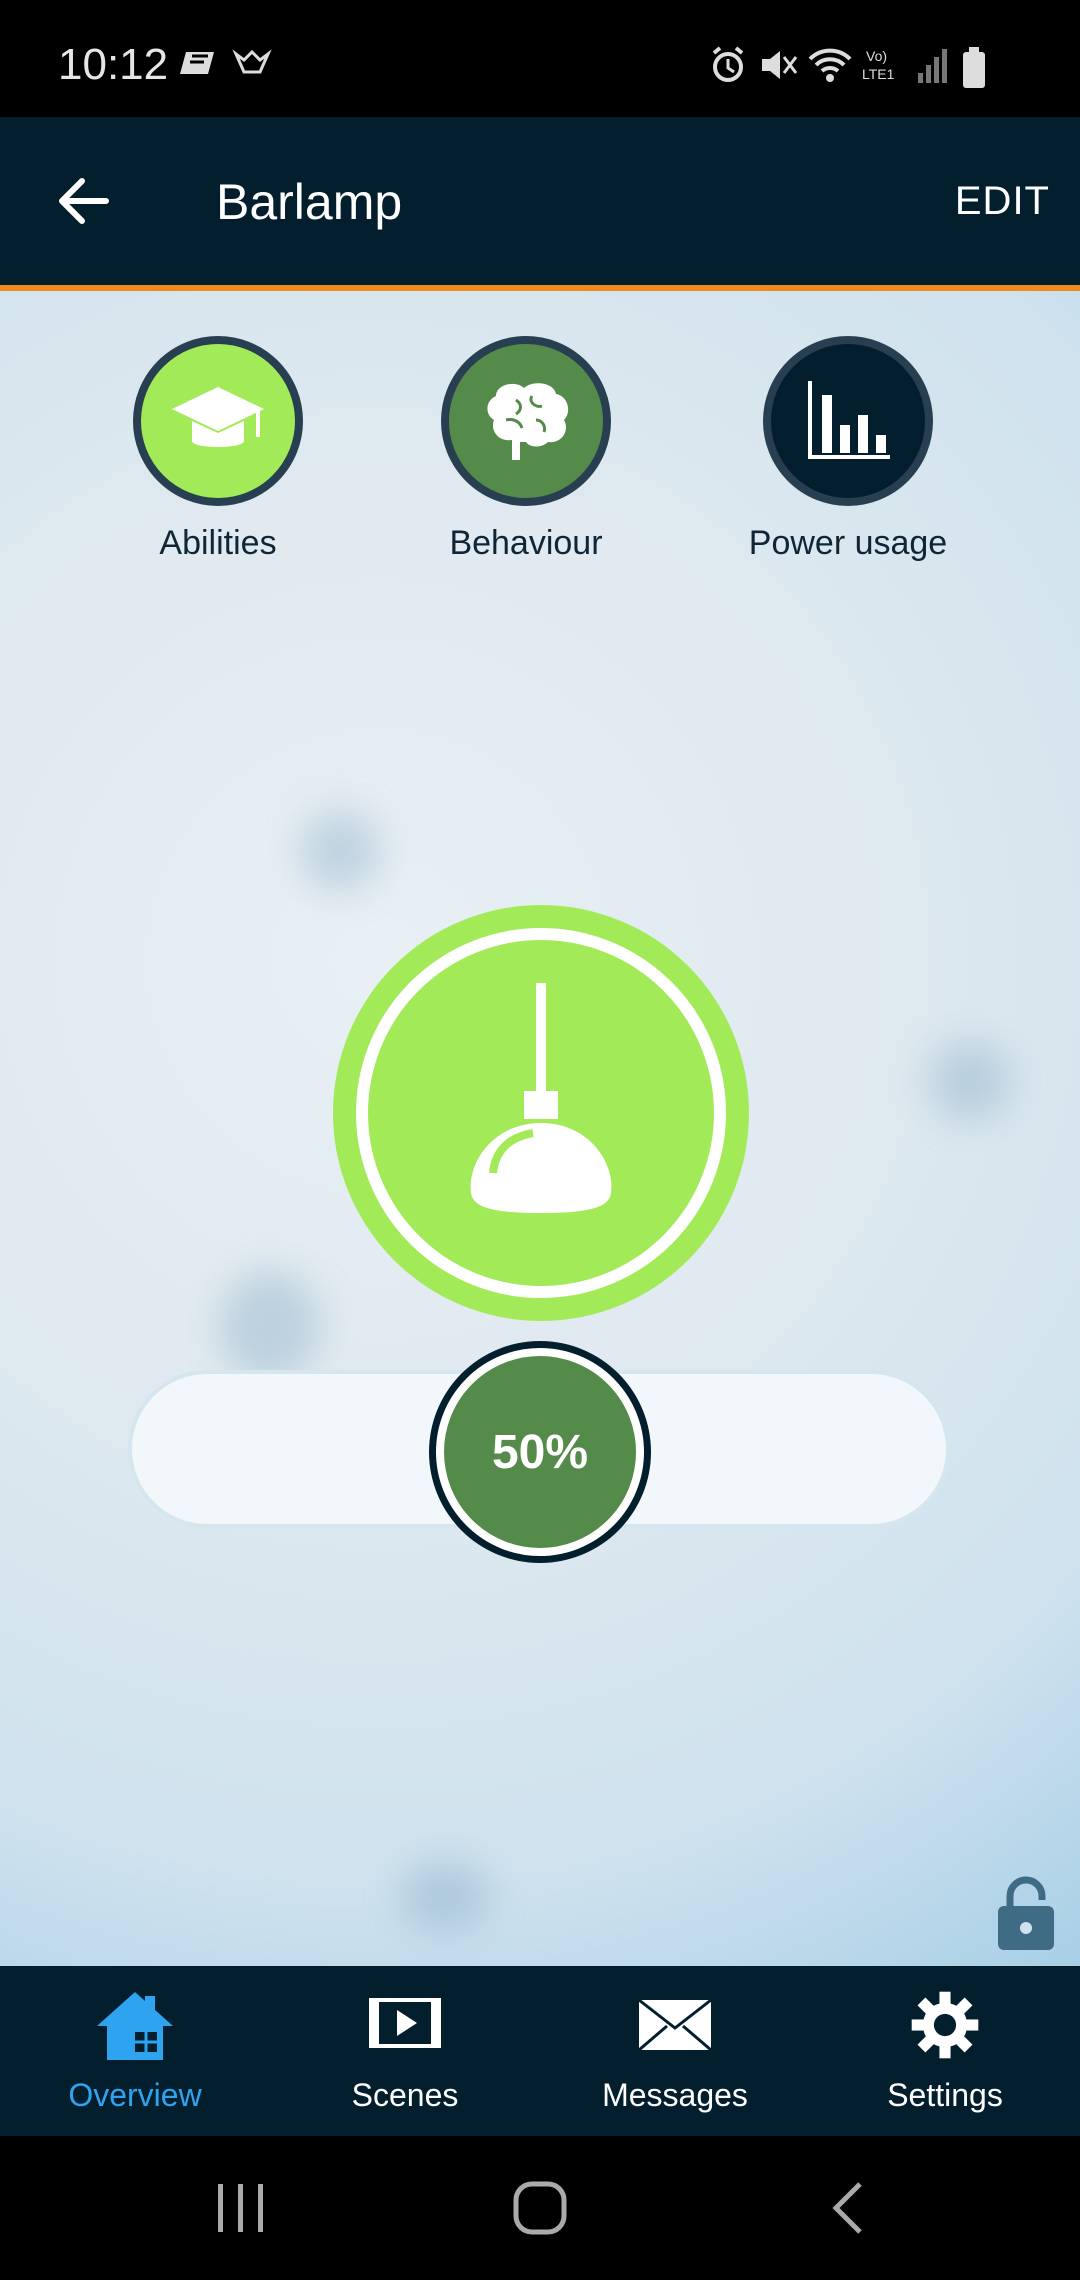 The width and height of the screenshot is (1080, 2280). Describe the element at coordinates (113, 64) in the screenshot. I see `status-time: 10:12` at that location.